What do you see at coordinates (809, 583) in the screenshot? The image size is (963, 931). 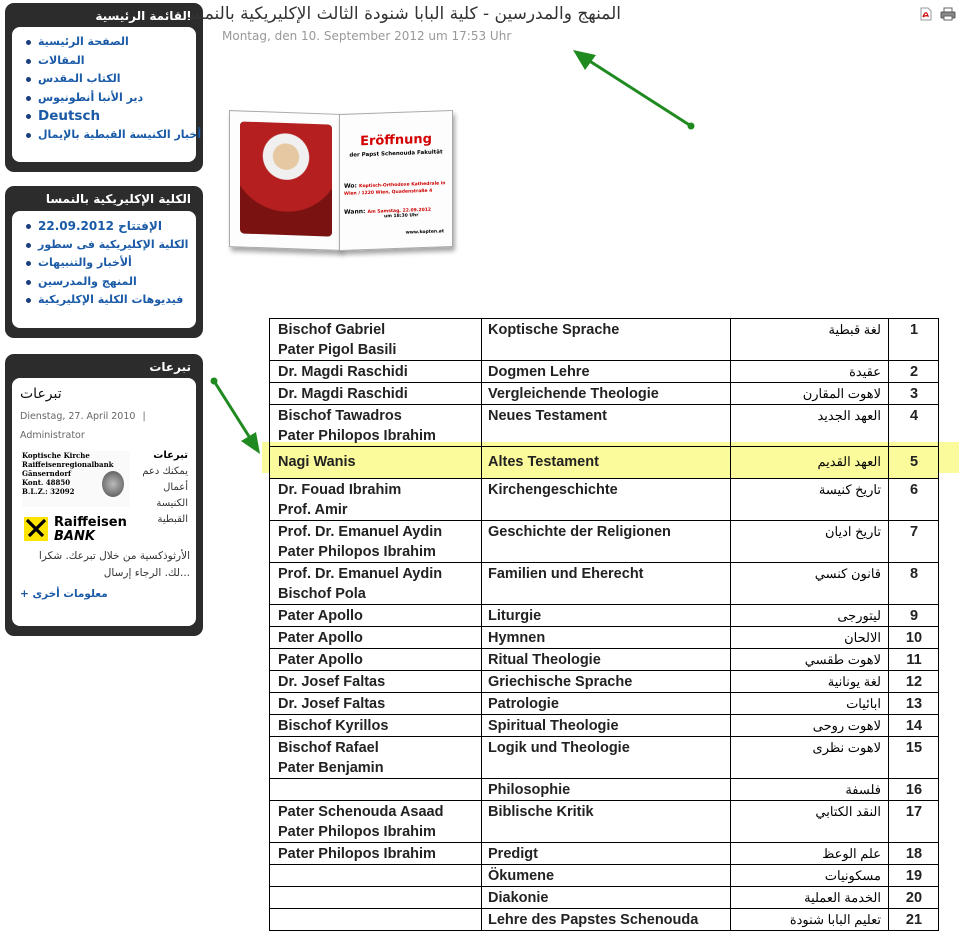 I see `arabic-subject-cell: قانون كنسي` at bounding box center [809, 583].